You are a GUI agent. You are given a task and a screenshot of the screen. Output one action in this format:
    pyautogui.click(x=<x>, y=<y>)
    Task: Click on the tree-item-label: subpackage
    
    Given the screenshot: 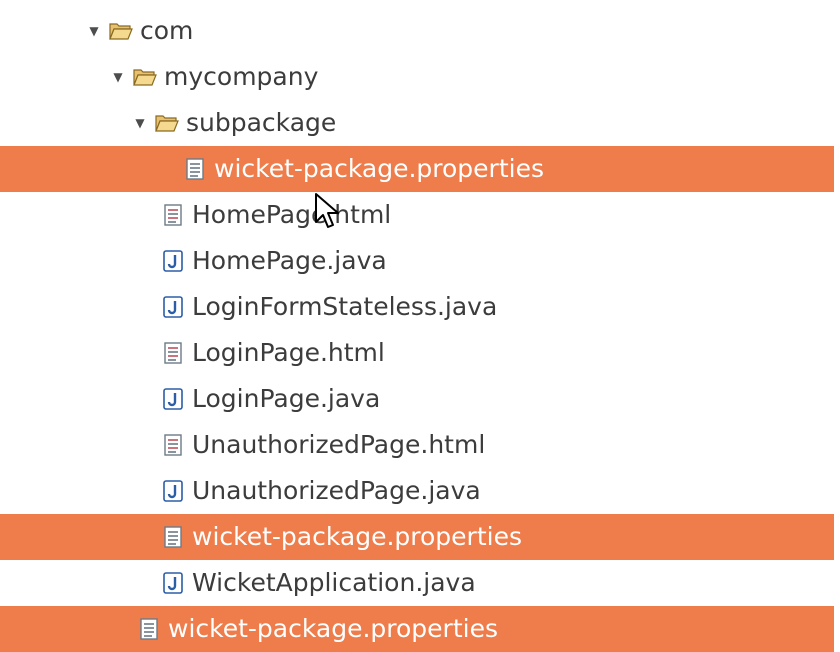 What is the action you would take?
    pyautogui.click(x=261, y=122)
    